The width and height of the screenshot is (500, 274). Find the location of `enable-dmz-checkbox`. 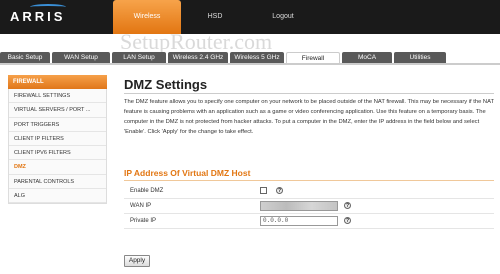

enable-dmz-checkbox is located at coordinates (263, 190).